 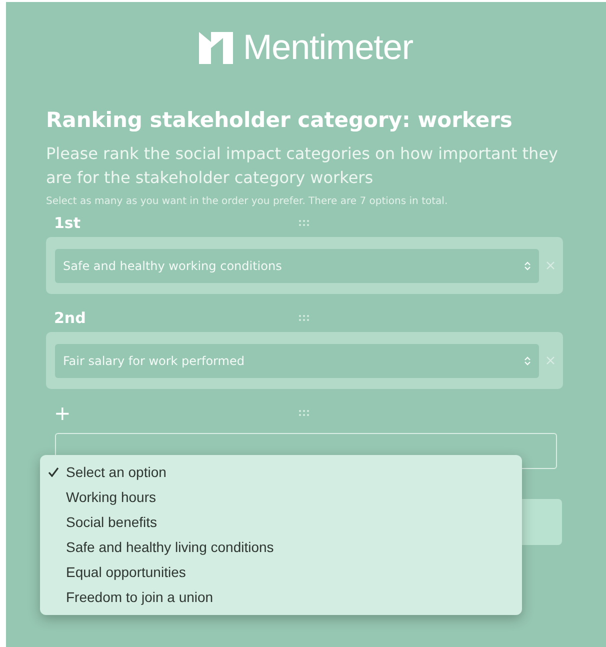 I want to click on rank-label: 2nd, so click(x=70, y=318).